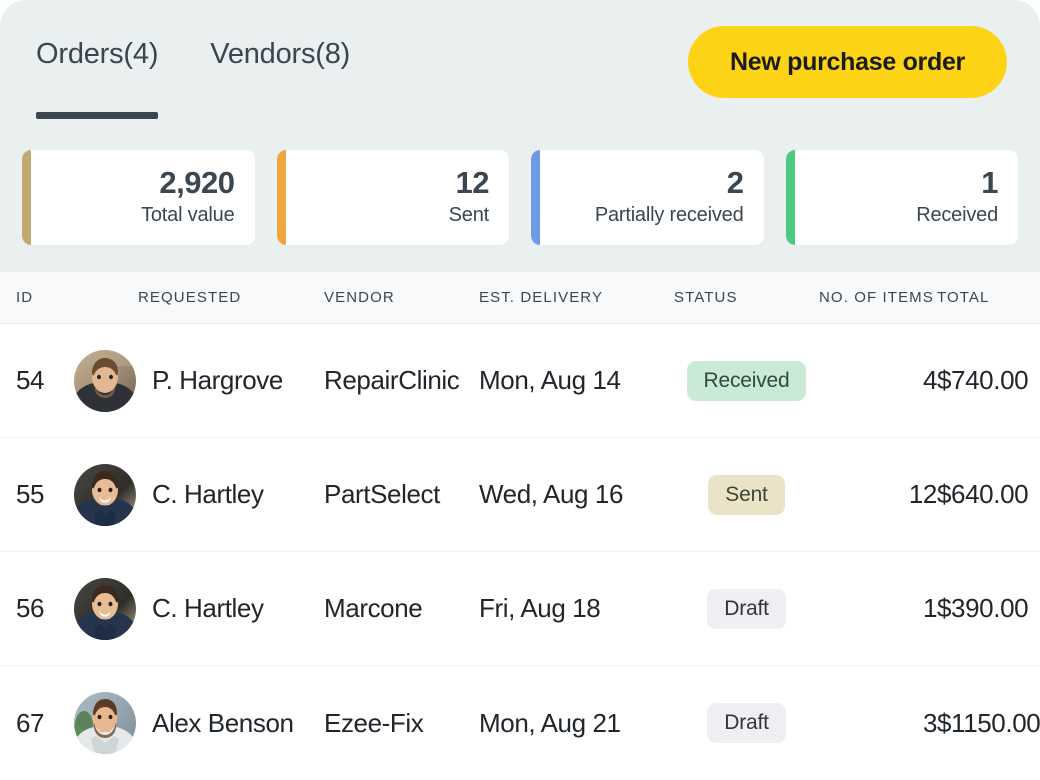 Image resolution: width=1040 pixels, height=780 pixels. I want to click on cell-requested-name: Alex Benson, so click(223, 722).